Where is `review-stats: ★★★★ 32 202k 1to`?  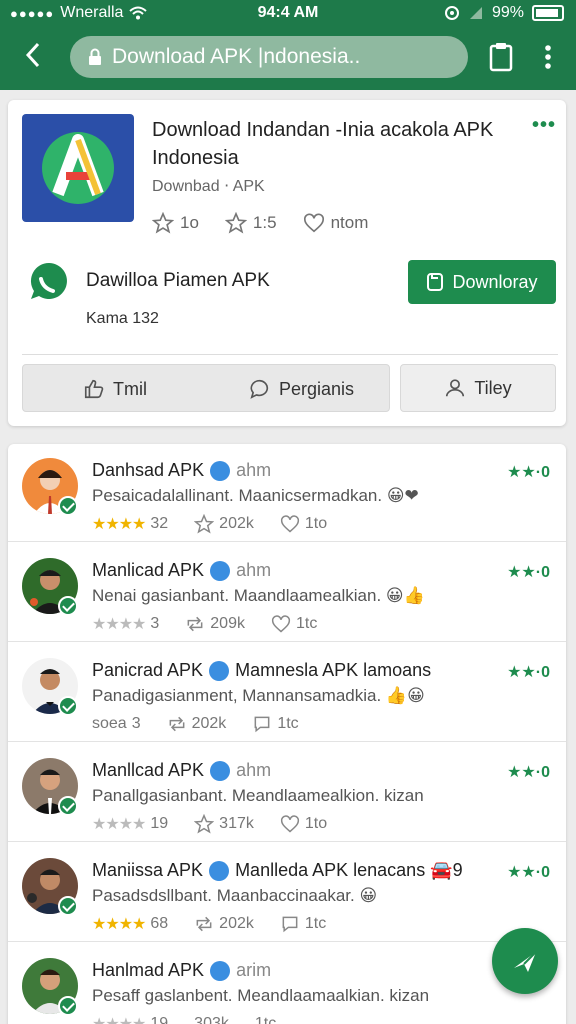
review-stats: ★★★★ 32 202k 1to is located at coordinates (209, 524).